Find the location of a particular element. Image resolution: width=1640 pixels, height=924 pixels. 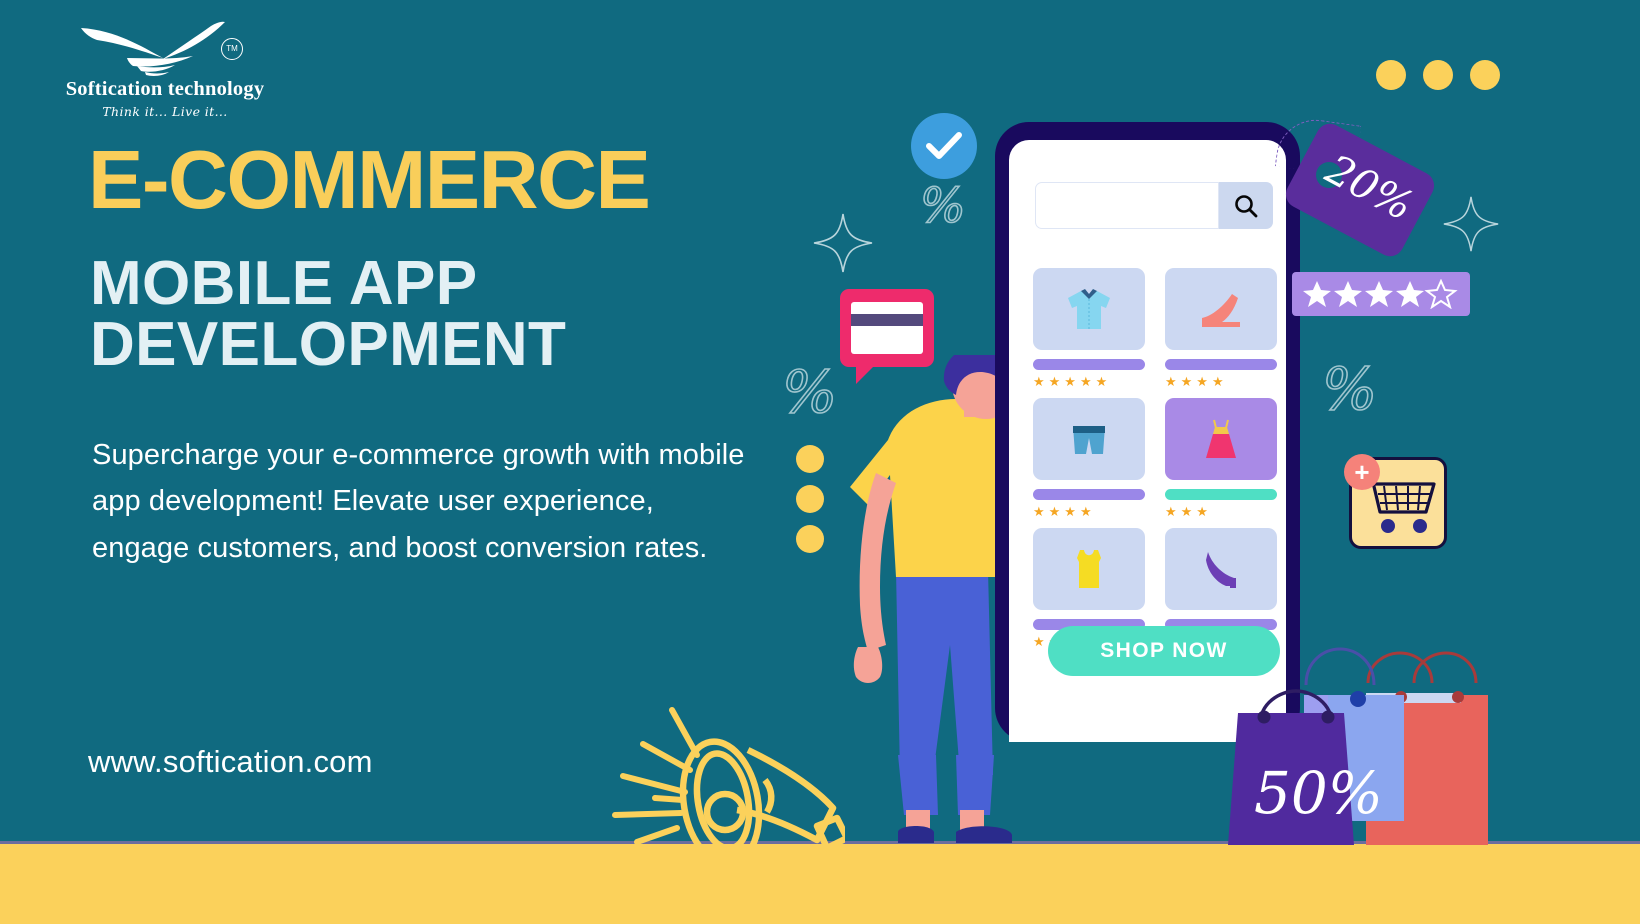

bag-discount-label: 50% is located at coordinates (1318, 793).